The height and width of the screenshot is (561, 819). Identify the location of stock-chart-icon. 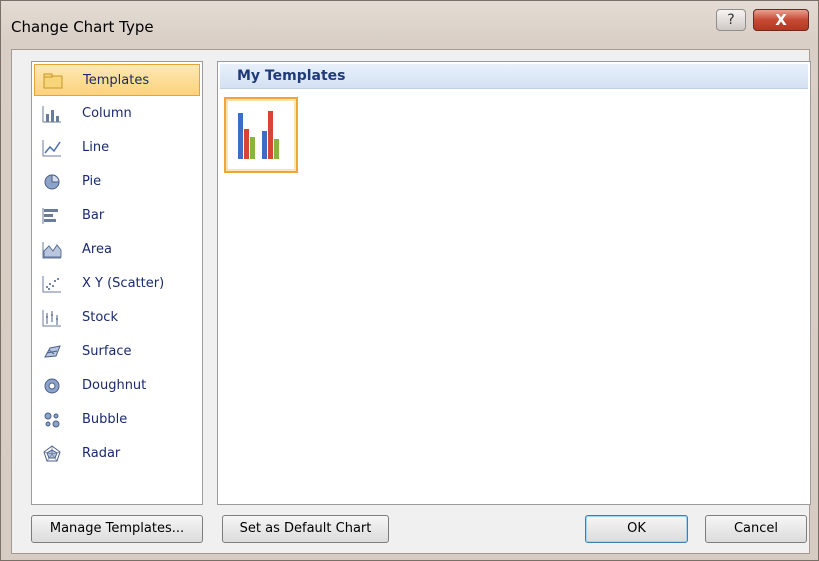
(51, 318).